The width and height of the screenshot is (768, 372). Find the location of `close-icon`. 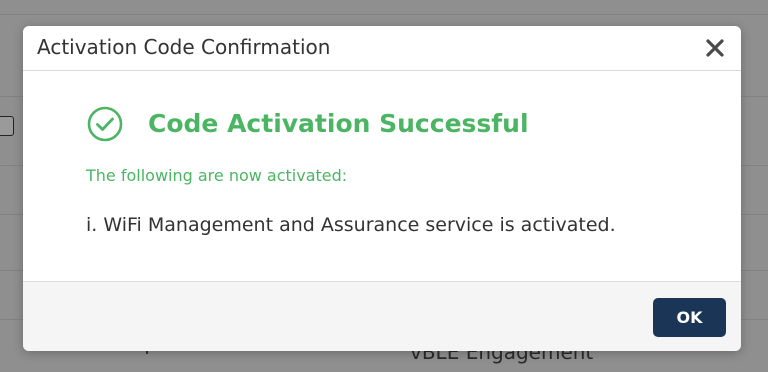

close-icon is located at coordinates (715, 48).